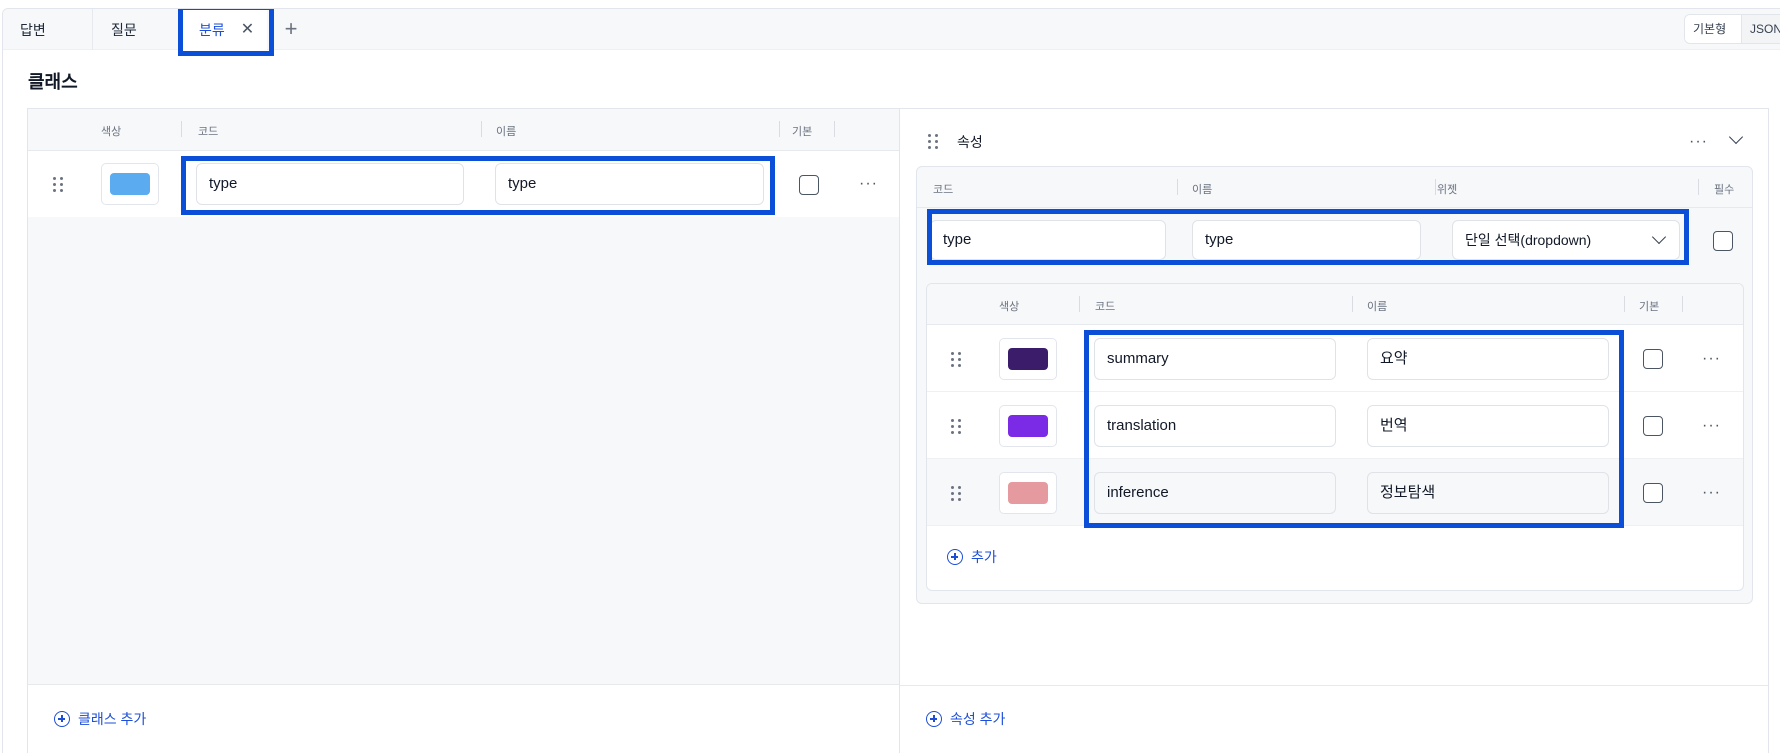 The height and width of the screenshot is (753, 1780). Describe the element at coordinates (1306, 240) in the screenshot. I see `attribute-name-input: type` at that location.